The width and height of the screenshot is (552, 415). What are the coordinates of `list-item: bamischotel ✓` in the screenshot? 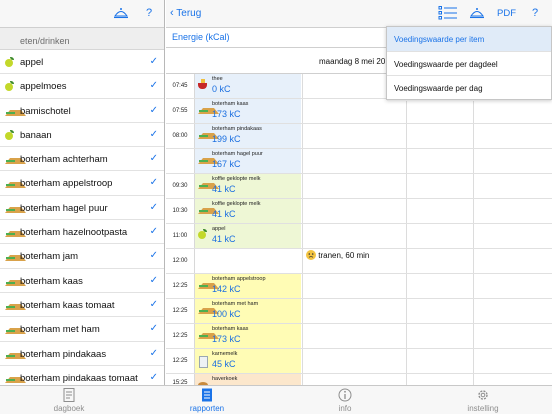 It's located at (82, 111).